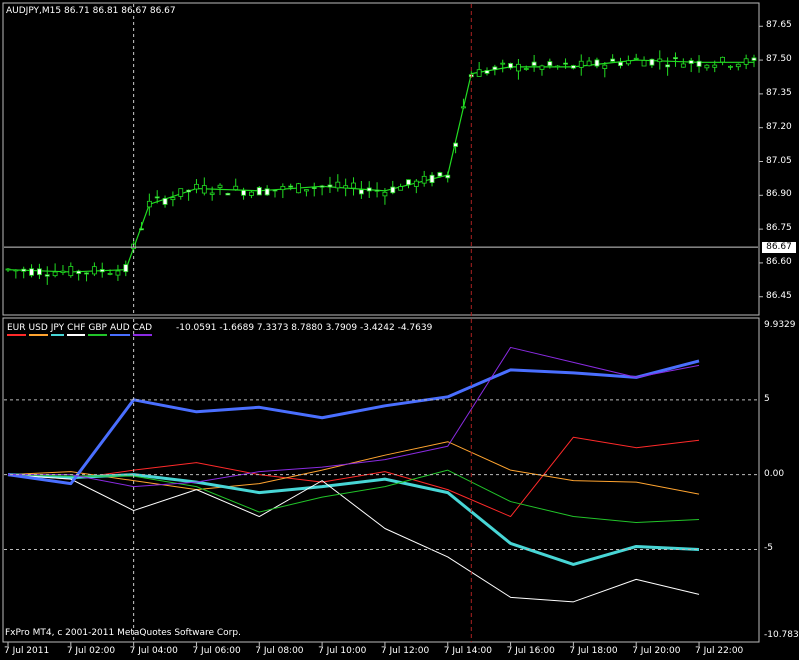 This screenshot has height=660, width=799. What do you see at coordinates (780, 325) in the screenshot?
I see `indicator-tick-label: 9.9329` at bounding box center [780, 325].